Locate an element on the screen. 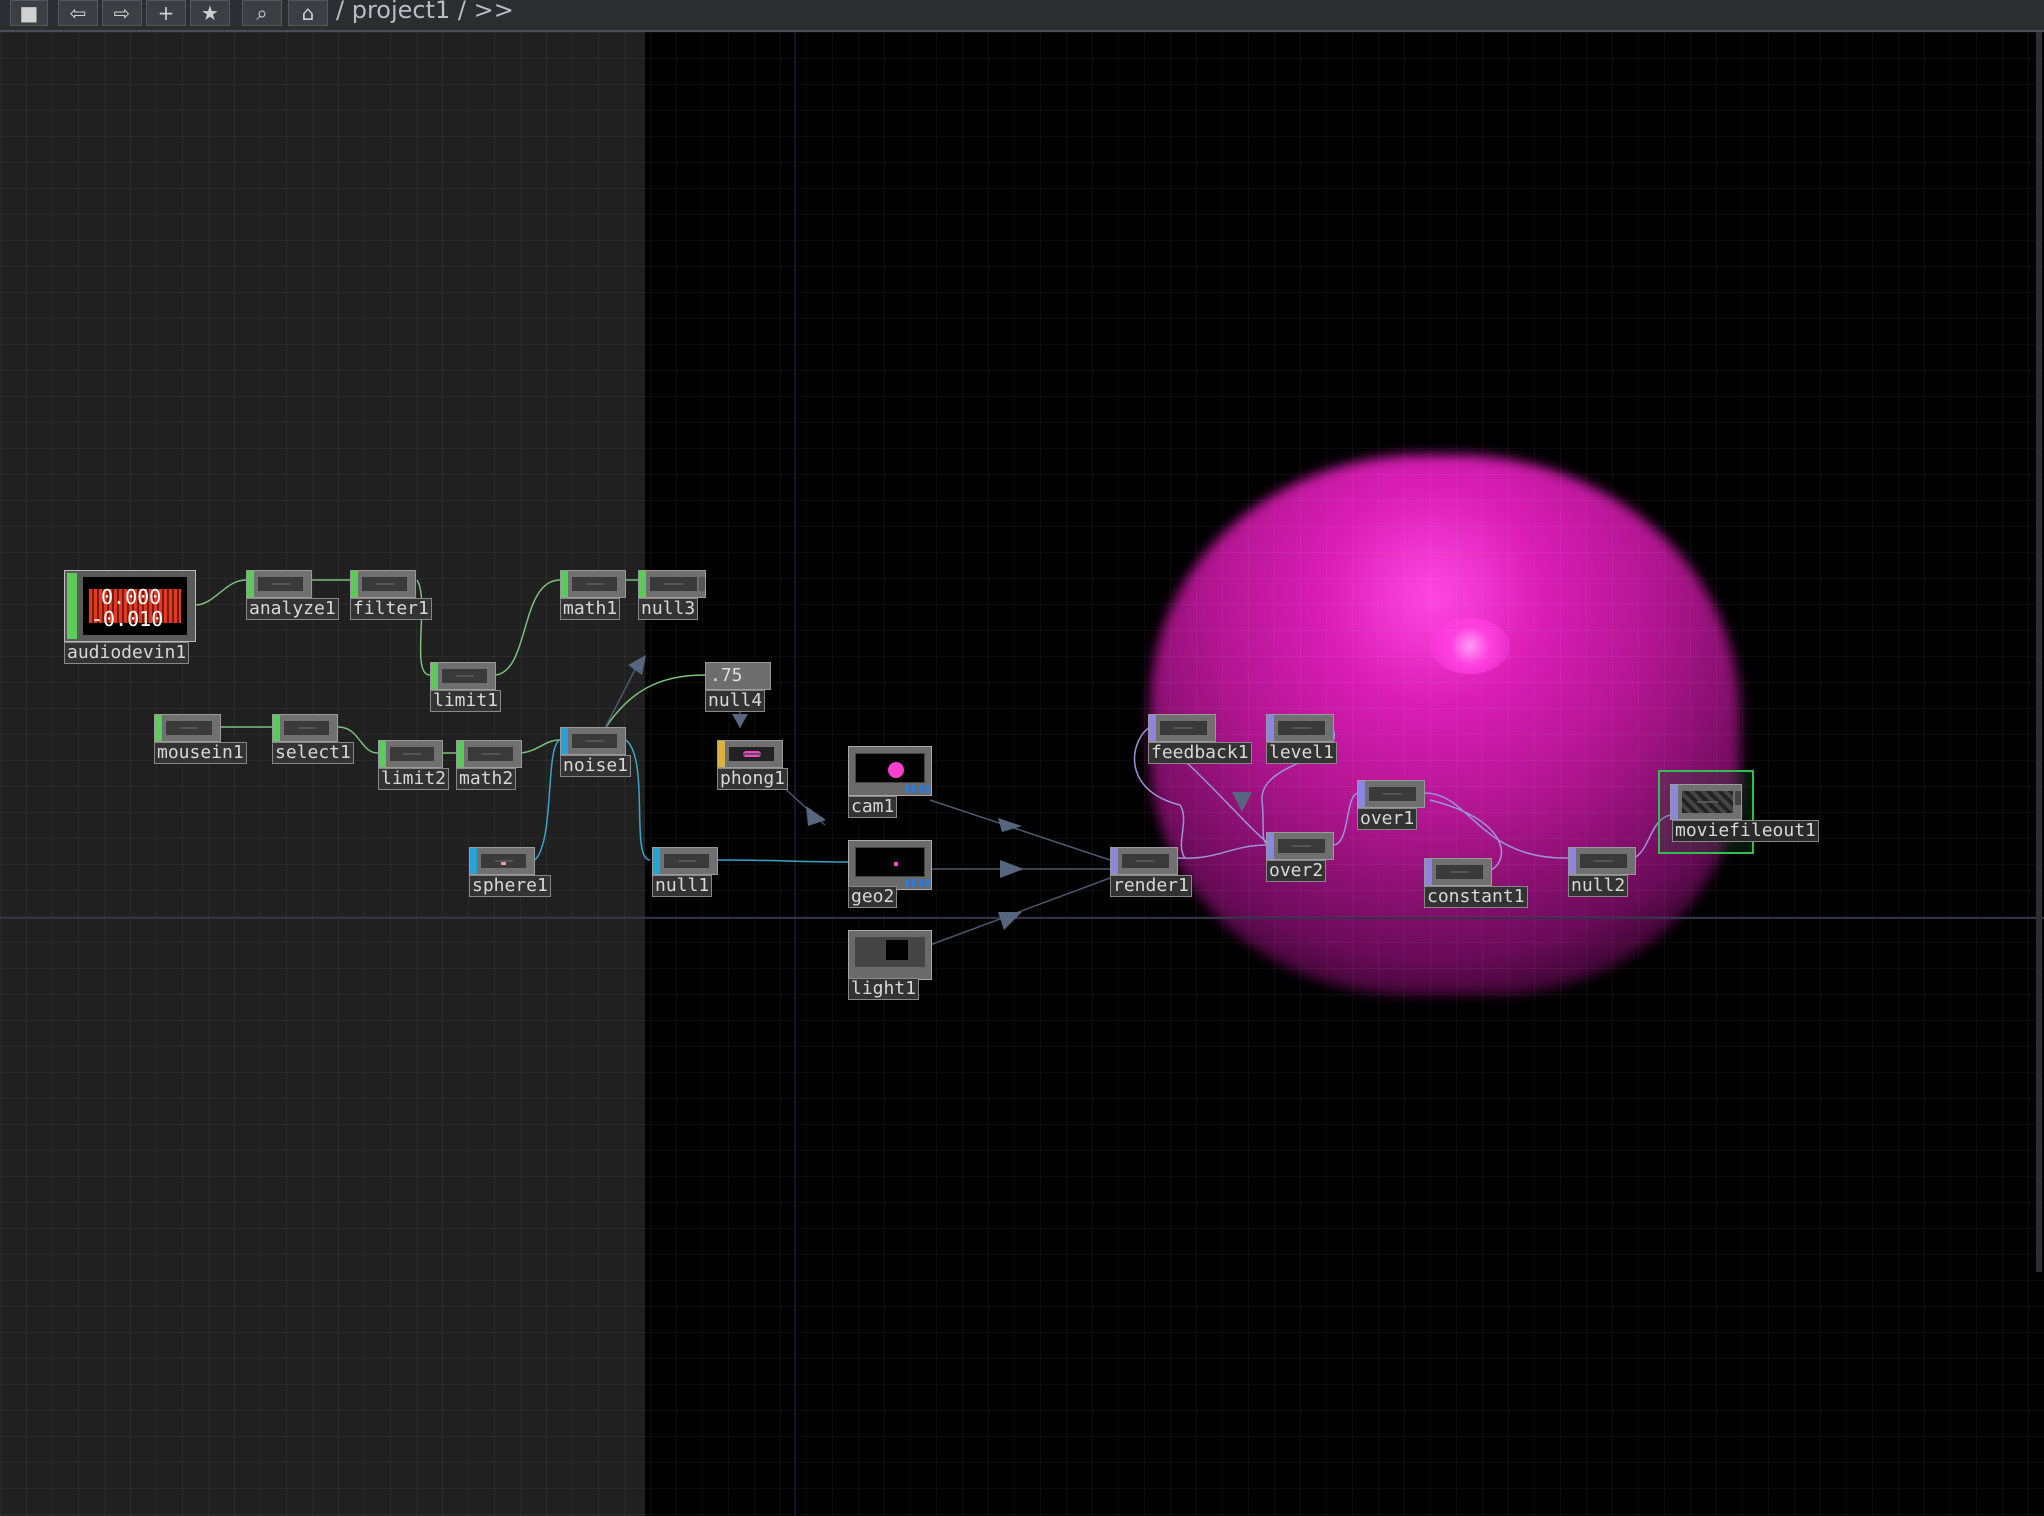  node-light1 is located at coordinates (890, 955).